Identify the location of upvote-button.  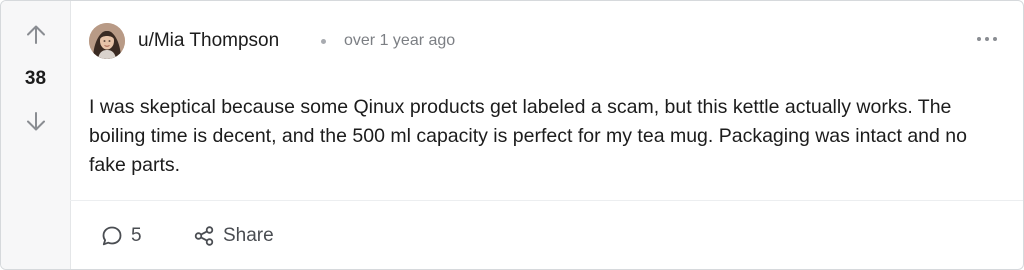
(36, 35).